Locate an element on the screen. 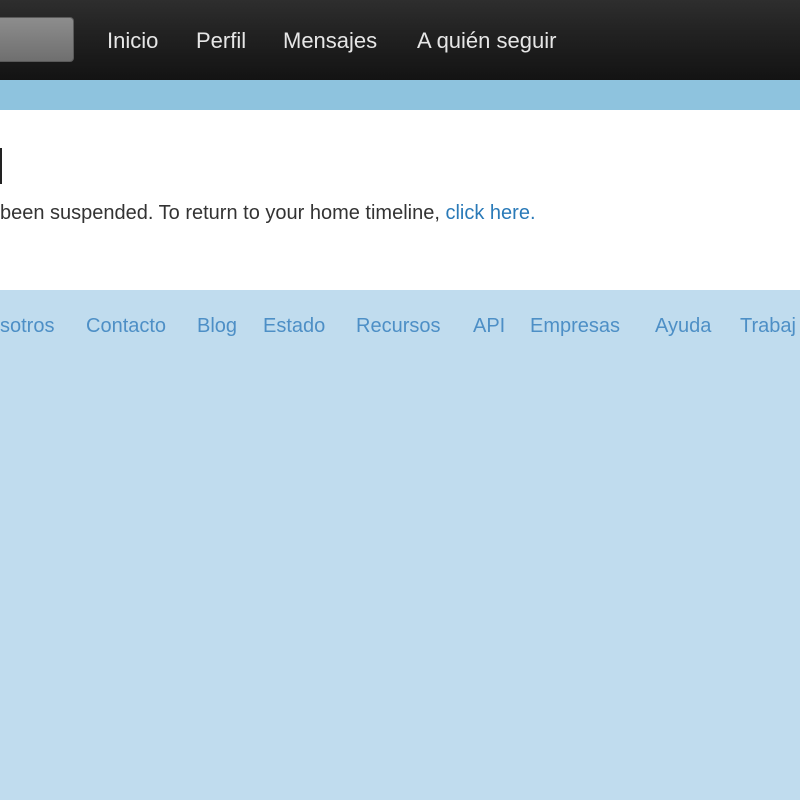  footer-link-api: API is located at coordinates (489, 326).